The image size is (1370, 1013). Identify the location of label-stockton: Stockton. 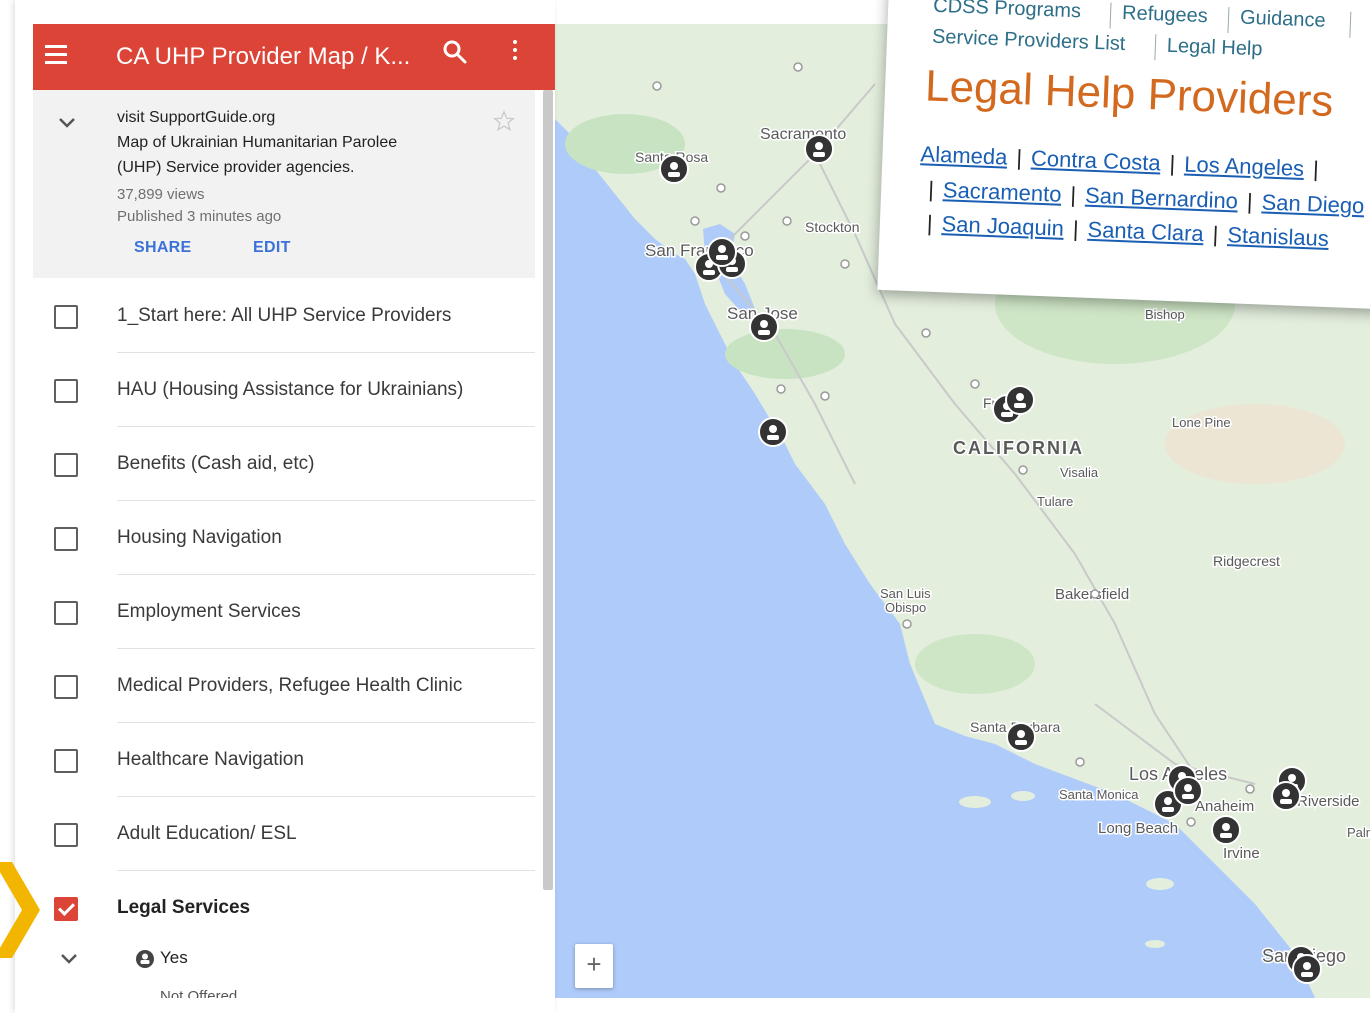
(832, 227).